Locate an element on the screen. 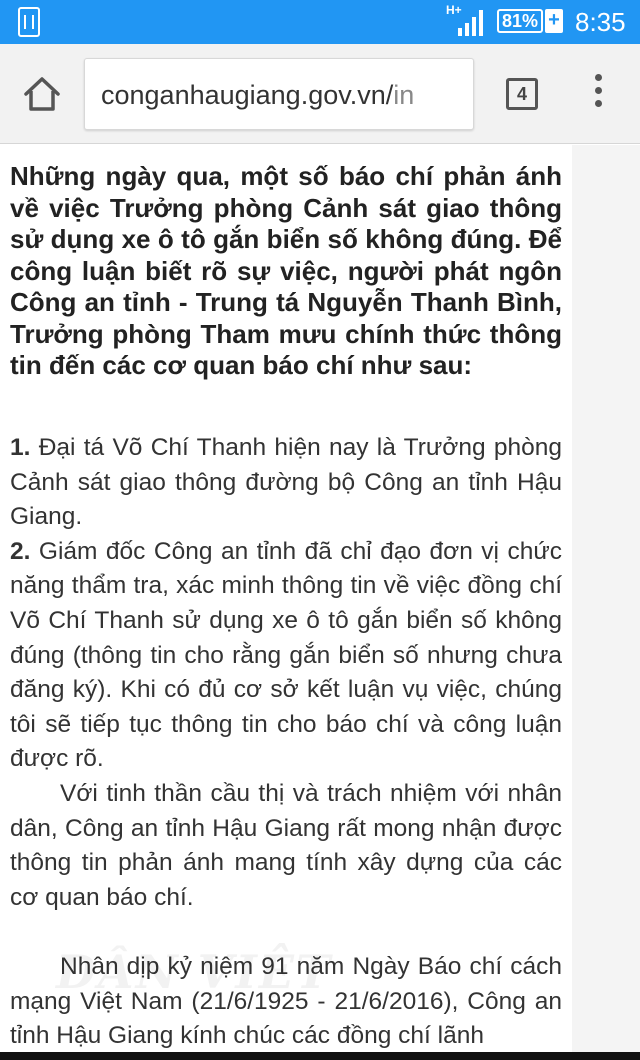 This screenshot has height=1060, width=640. charging-icon: + is located at coordinates (554, 21).